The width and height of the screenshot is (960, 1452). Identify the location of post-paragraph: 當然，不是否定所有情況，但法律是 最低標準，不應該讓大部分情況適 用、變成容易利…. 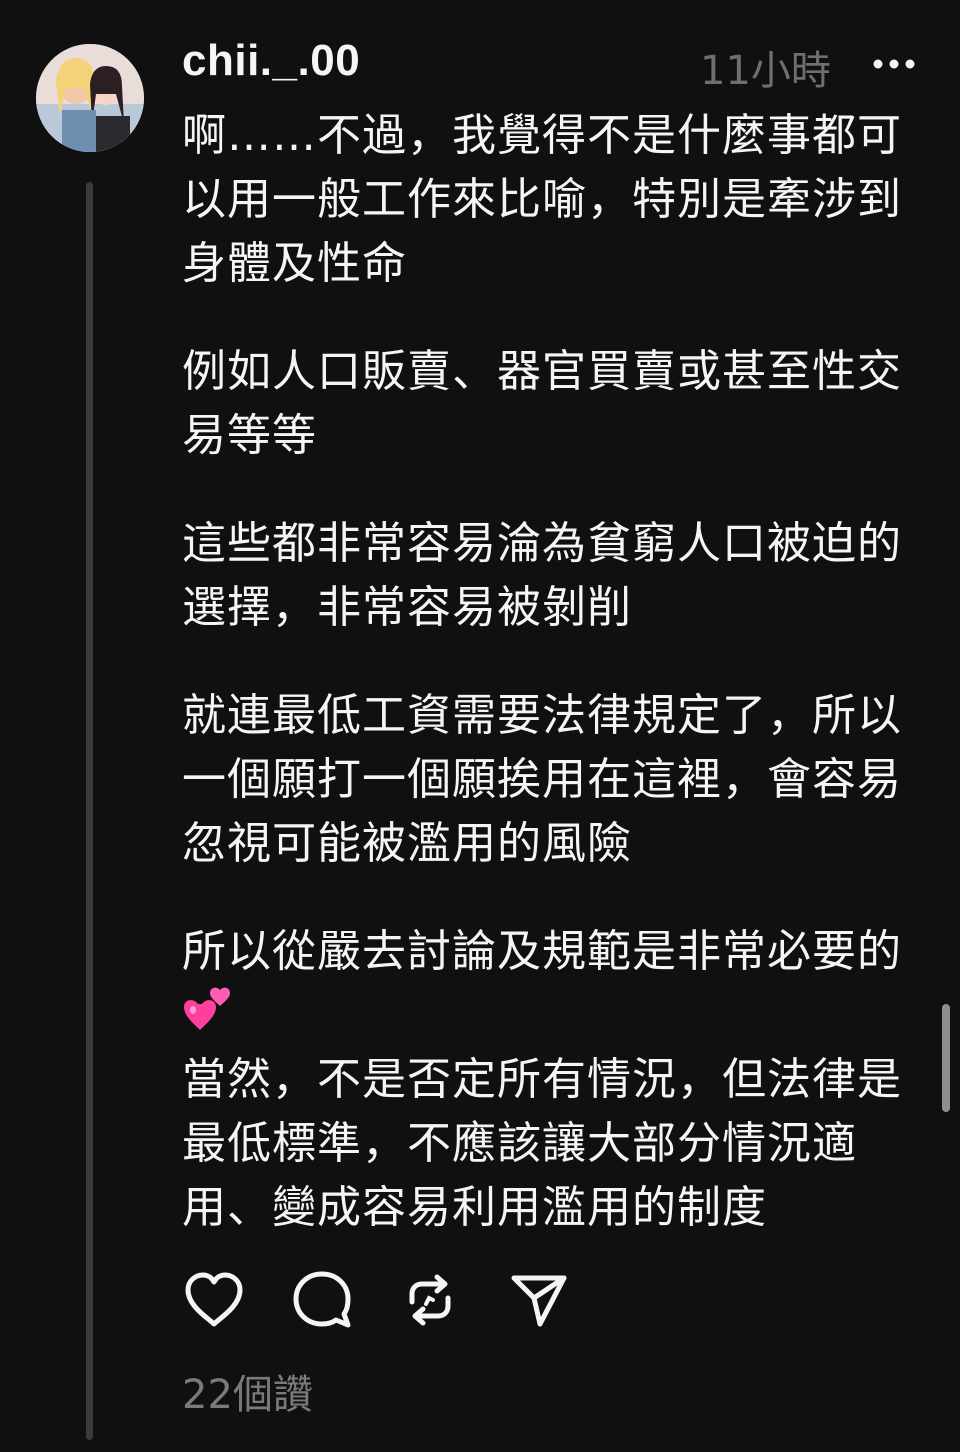
(542, 1143).